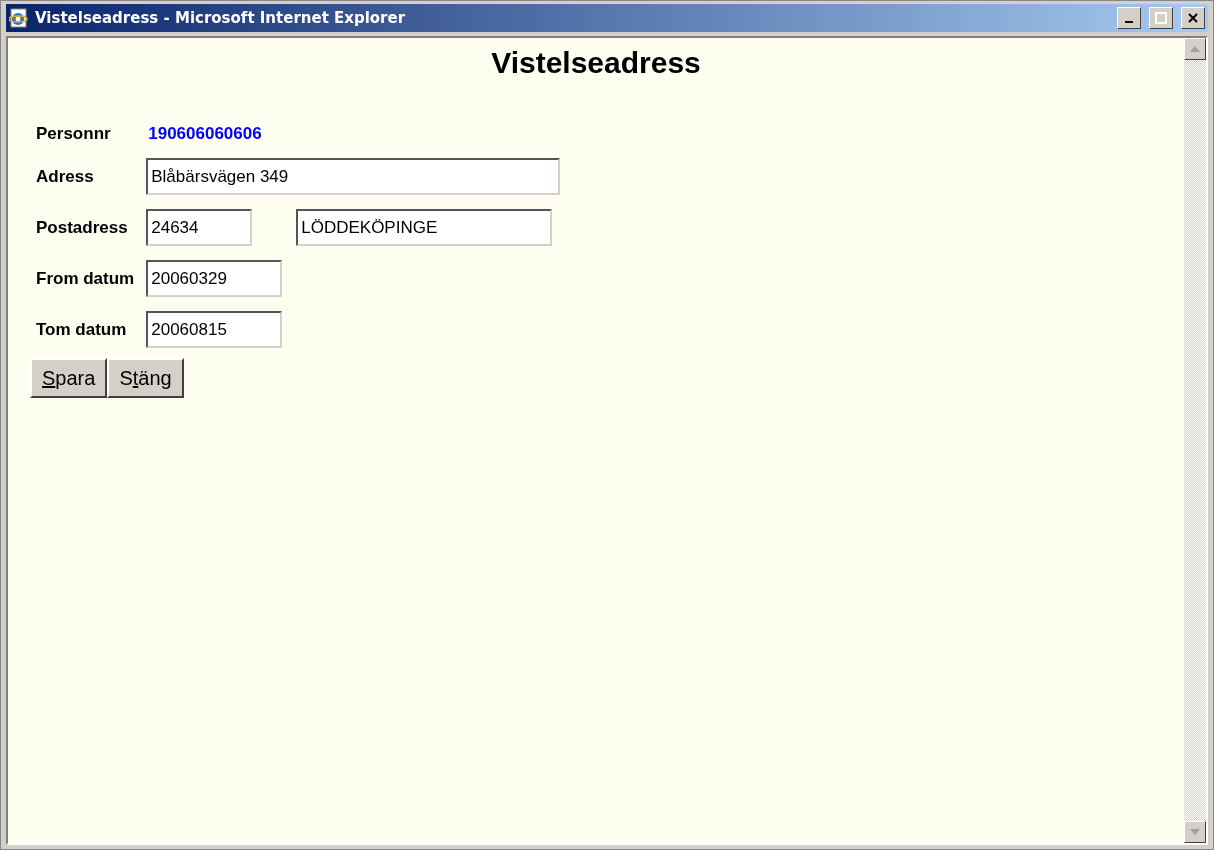 The width and height of the screenshot is (1214, 850). What do you see at coordinates (205, 134) in the screenshot?
I see `personnr-value: 190606060606` at bounding box center [205, 134].